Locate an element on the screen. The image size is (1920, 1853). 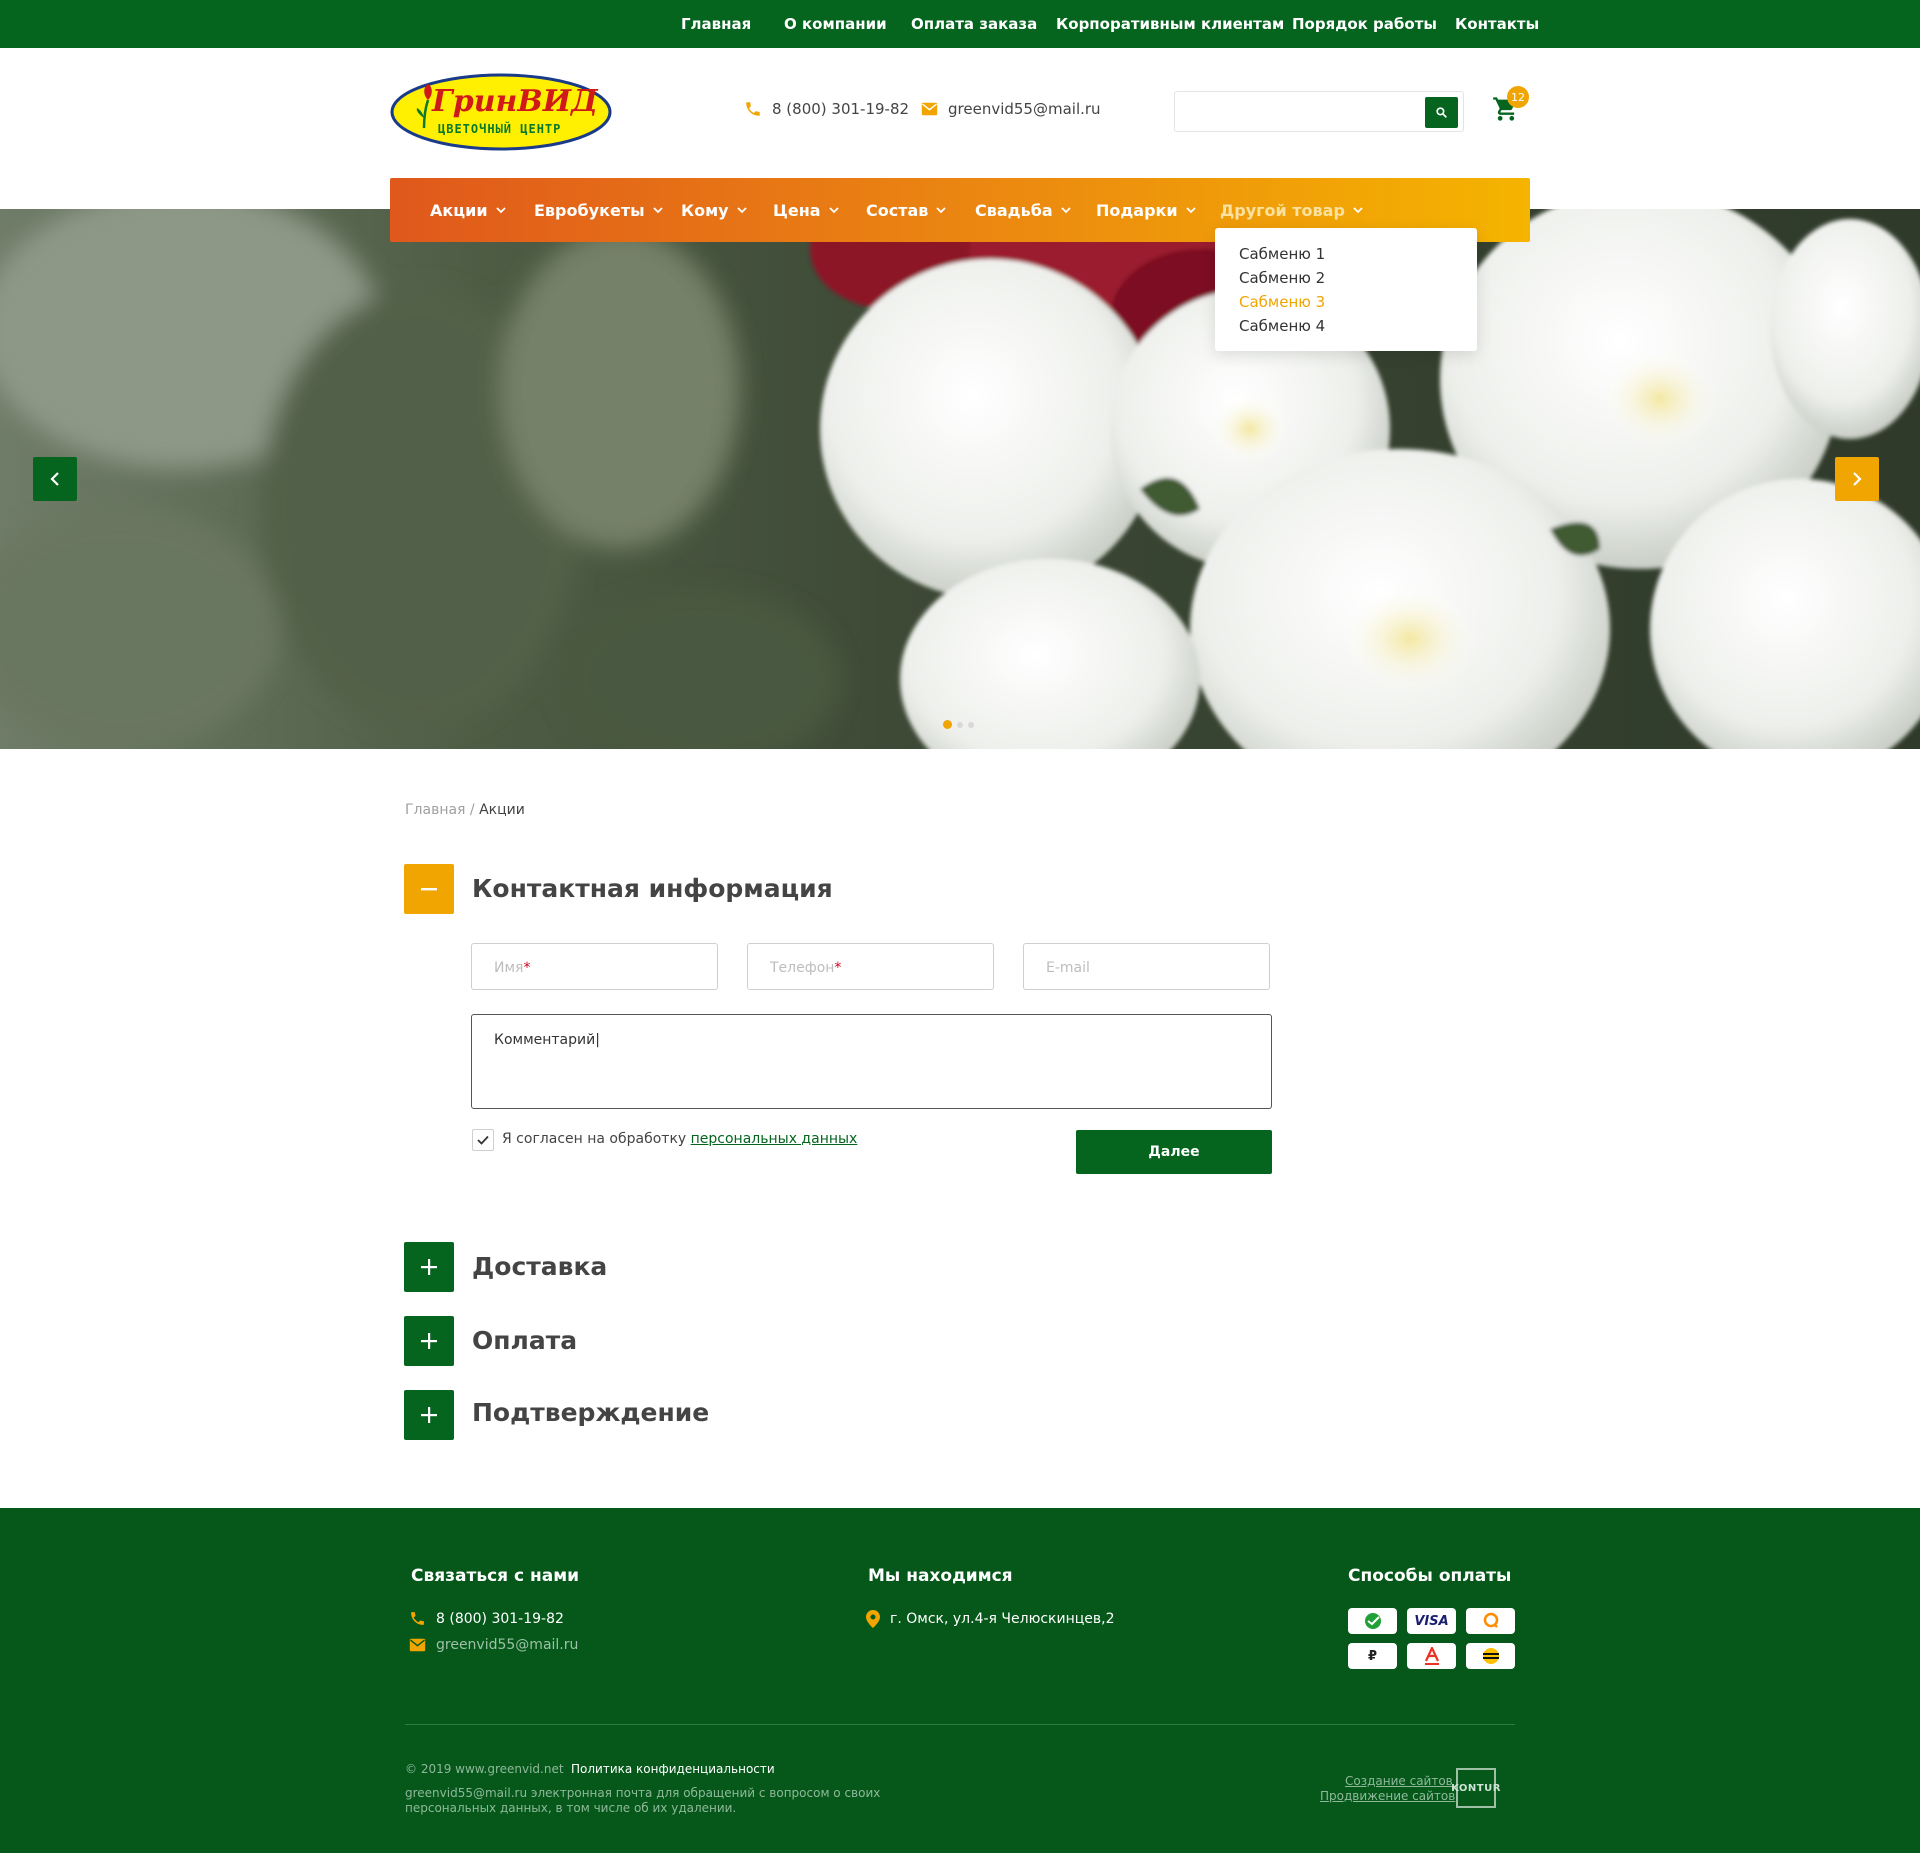
submenu-item: Сабменю 4 is located at coordinates (1346, 326).